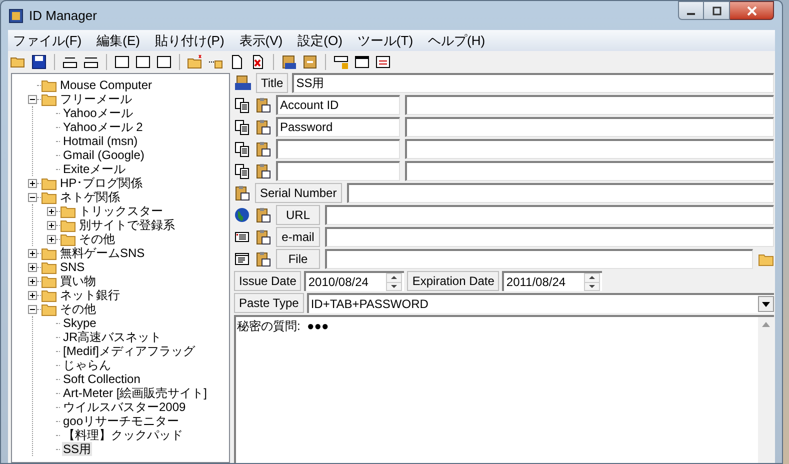 This screenshot has height=464, width=789. Describe the element at coordinates (47, 40) in the screenshot. I see `menu-item: ファイル(F)` at that location.